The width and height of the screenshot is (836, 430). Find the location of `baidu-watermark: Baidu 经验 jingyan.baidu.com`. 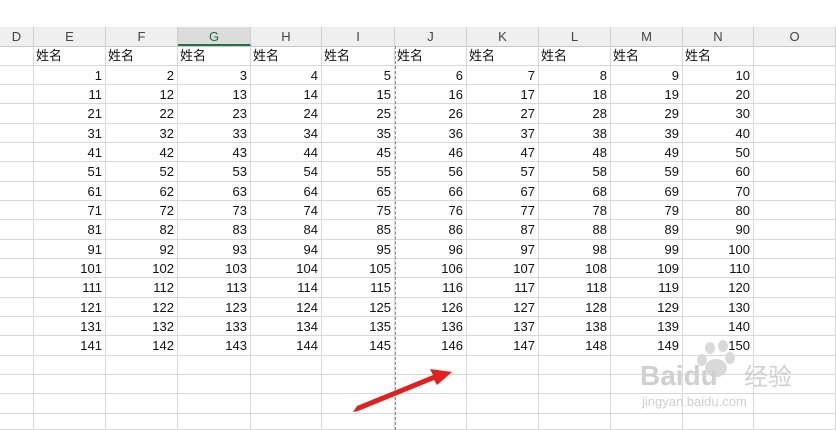

baidu-watermark: Baidu 经验 jingyan.baidu.com is located at coordinates (716, 374).